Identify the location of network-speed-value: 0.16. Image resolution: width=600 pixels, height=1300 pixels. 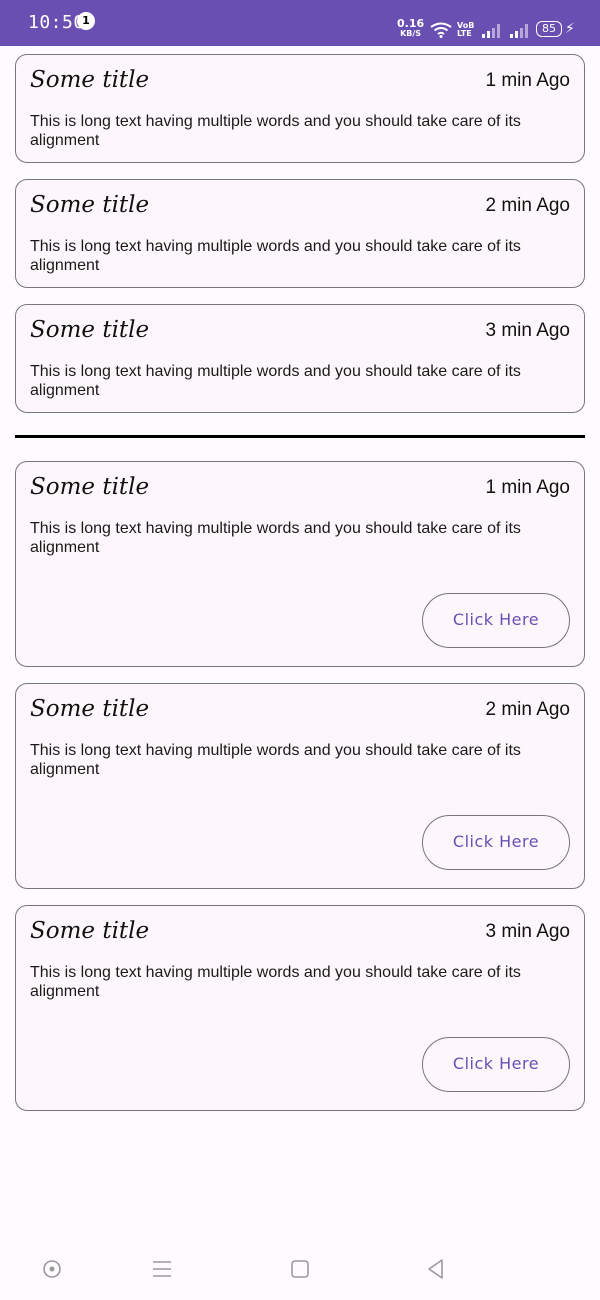
(411, 23).